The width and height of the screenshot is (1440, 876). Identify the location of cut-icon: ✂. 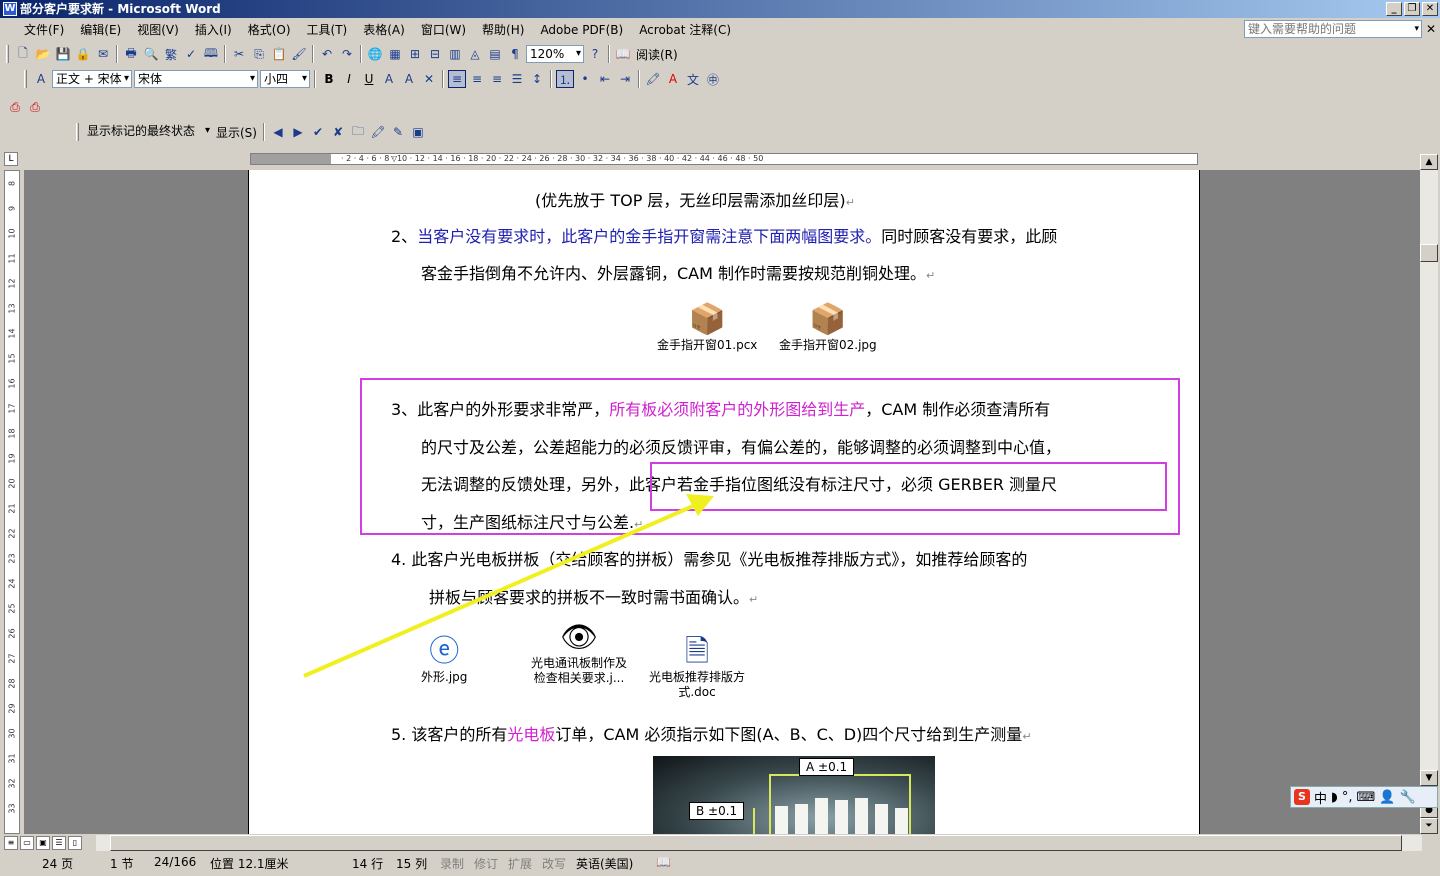
(239, 54).